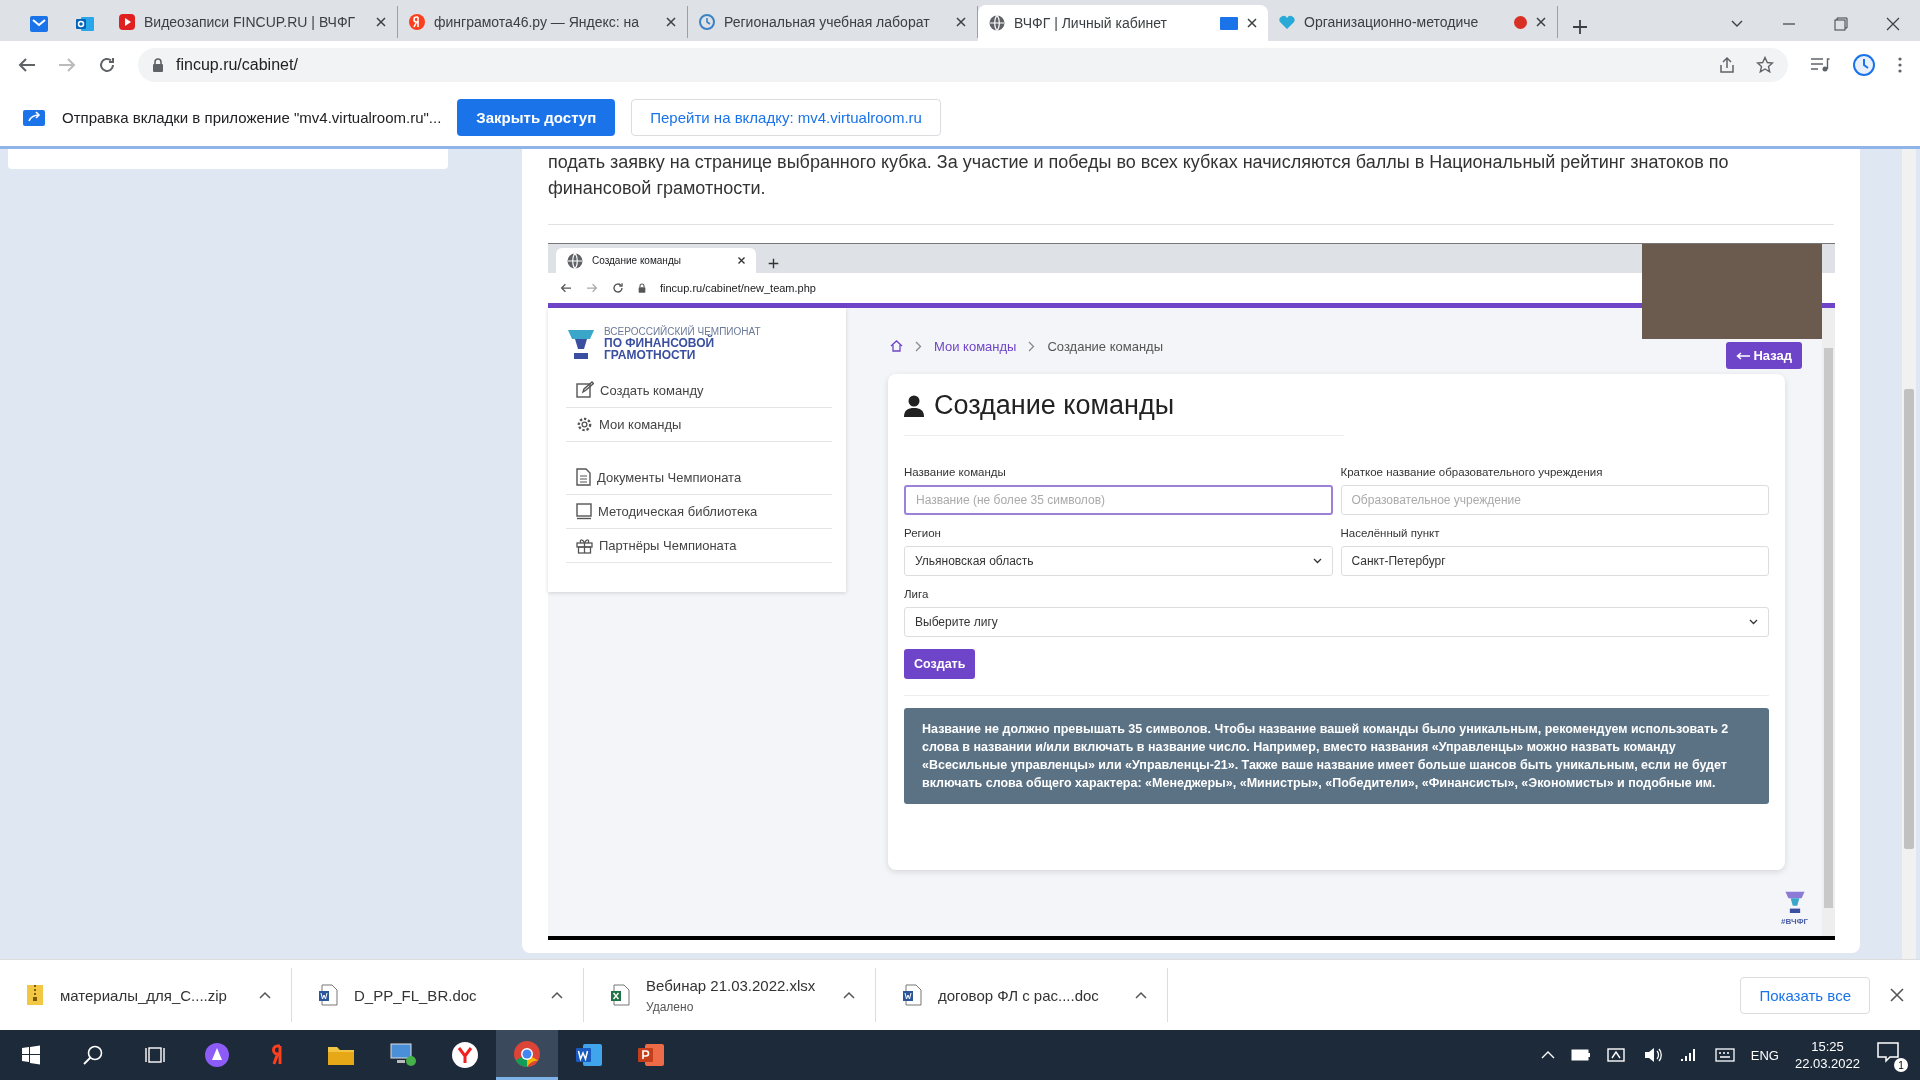  What do you see at coordinates (584, 545) in the screenshot?
I see `gift-icon` at bounding box center [584, 545].